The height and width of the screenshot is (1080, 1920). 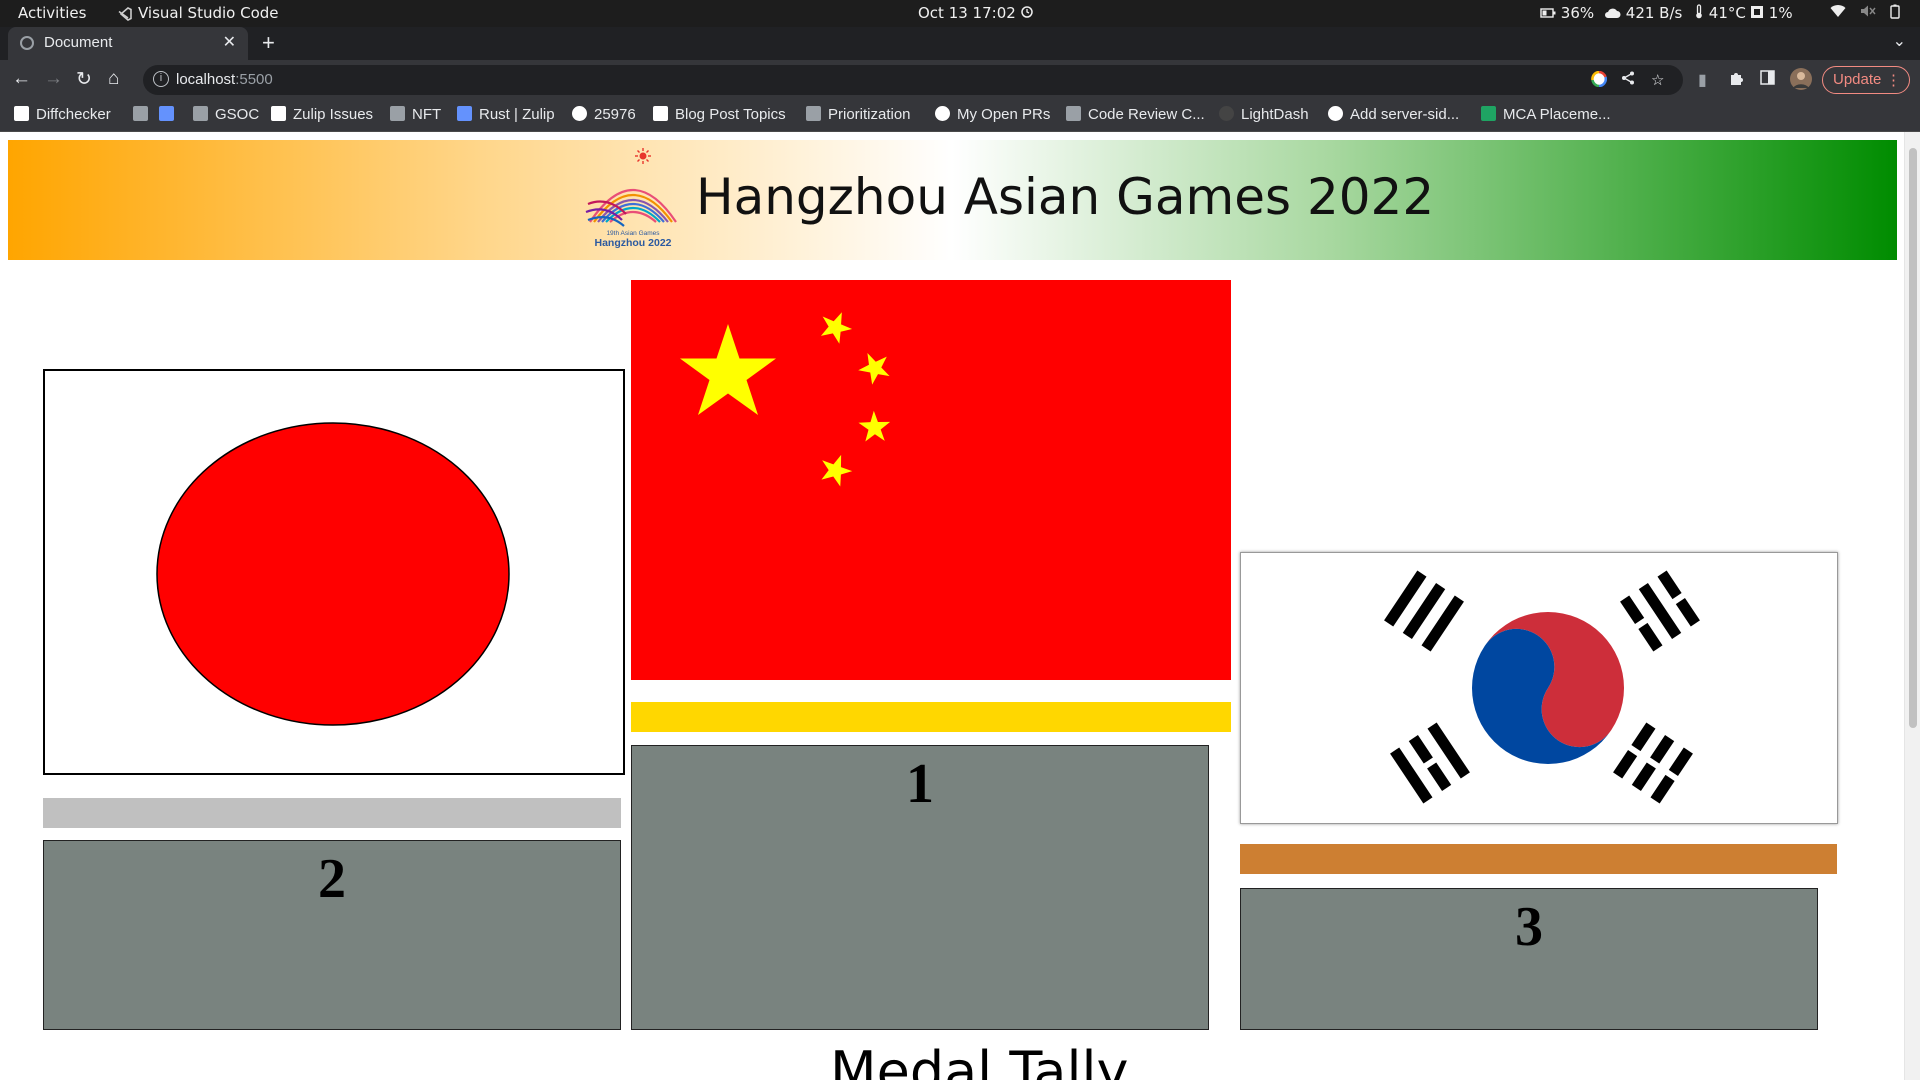 I want to click on scrollbar-thumb, so click(x=1913, y=438).